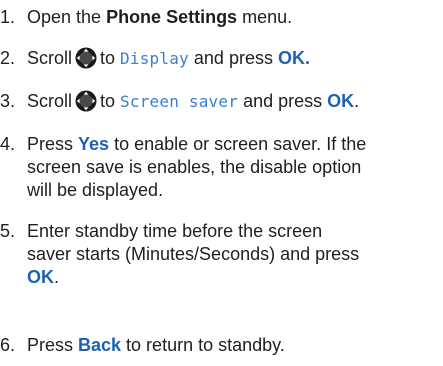 This screenshot has width=443, height=366. I want to click on step-text: to enable or screen saver. If the, so click(238, 144).